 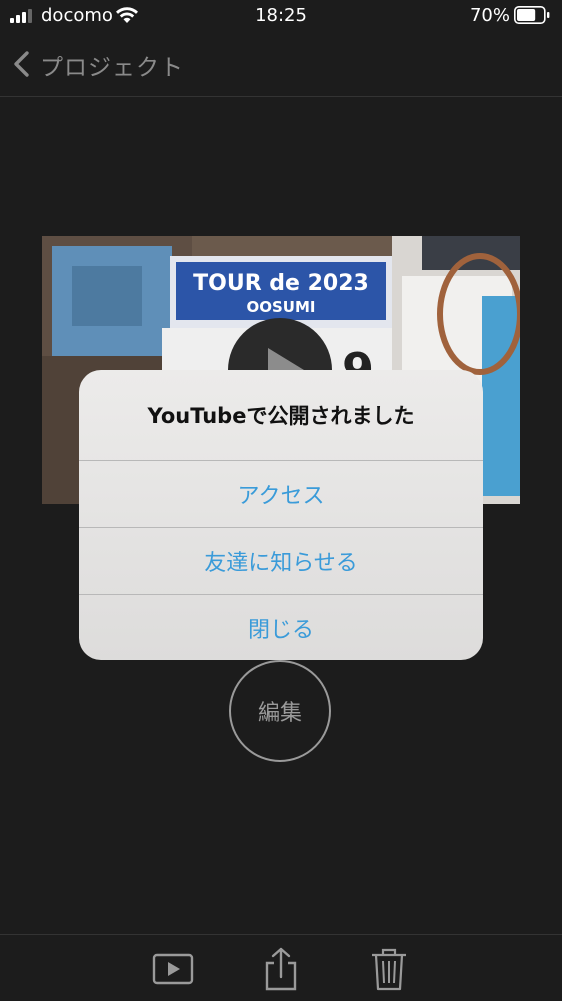 What do you see at coordinates (489, 15) in the screenshot?
I see `battery-percent: 70%` at bounding box center [489, 15].